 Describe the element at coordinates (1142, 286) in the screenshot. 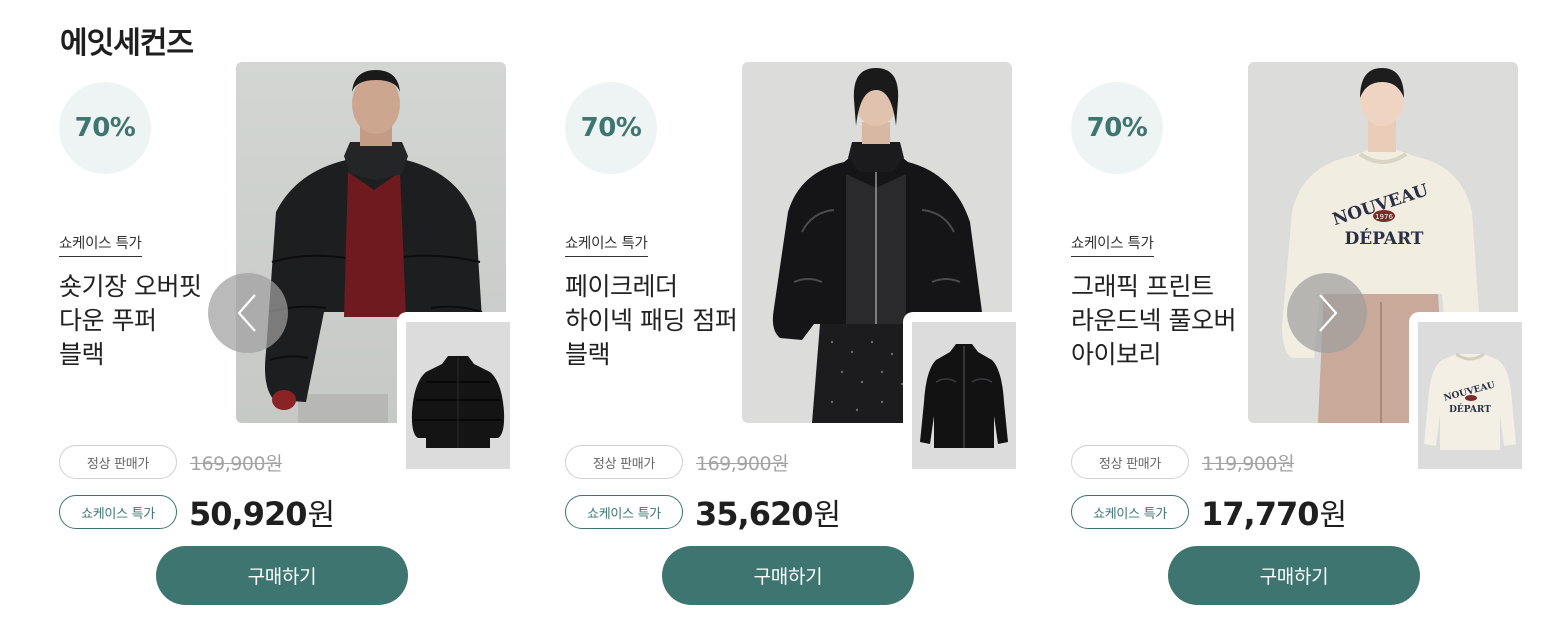

I see `product-name-line: 그래픽 프린트` at that location.